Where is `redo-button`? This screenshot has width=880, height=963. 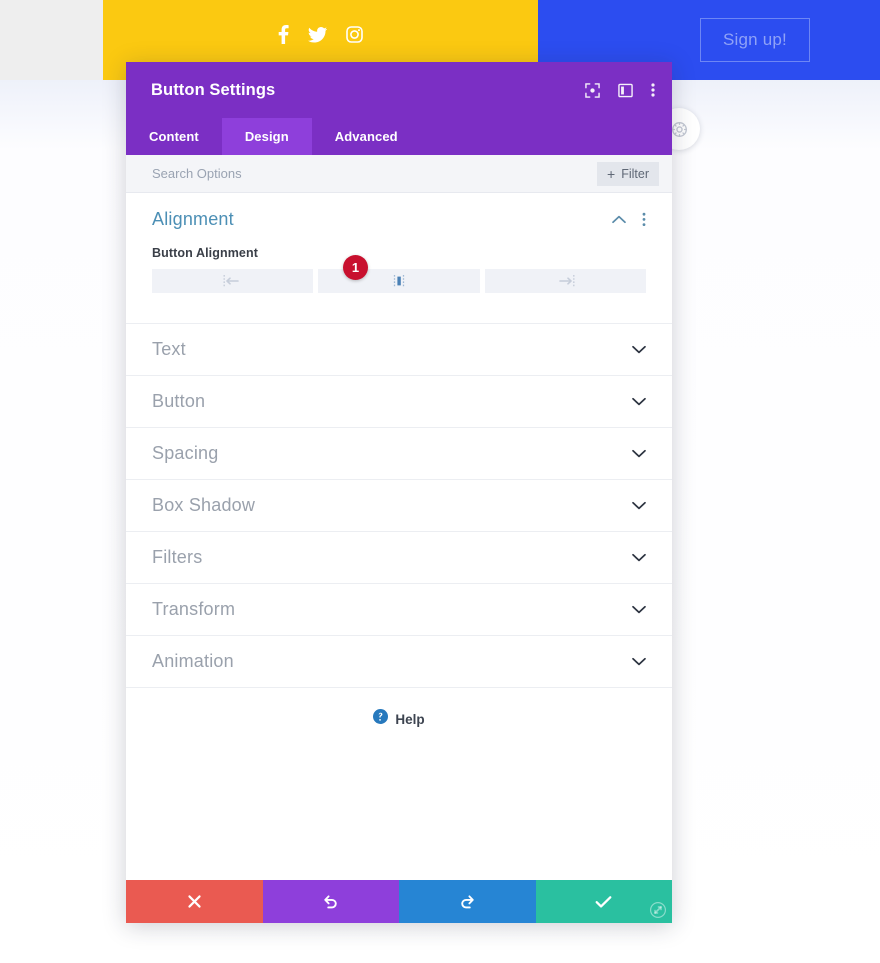 redo-button is located at coordinates (467, 901).